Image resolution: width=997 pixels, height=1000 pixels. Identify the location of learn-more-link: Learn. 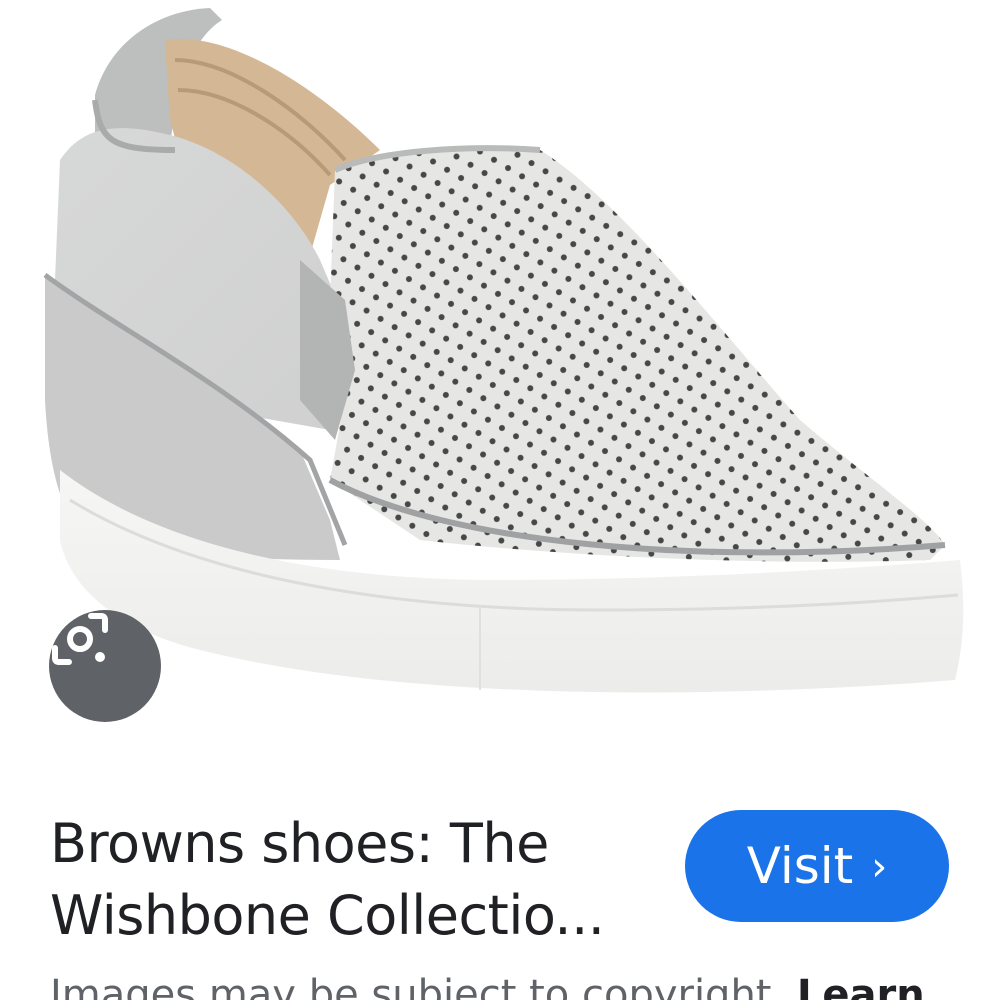
(861, 986).